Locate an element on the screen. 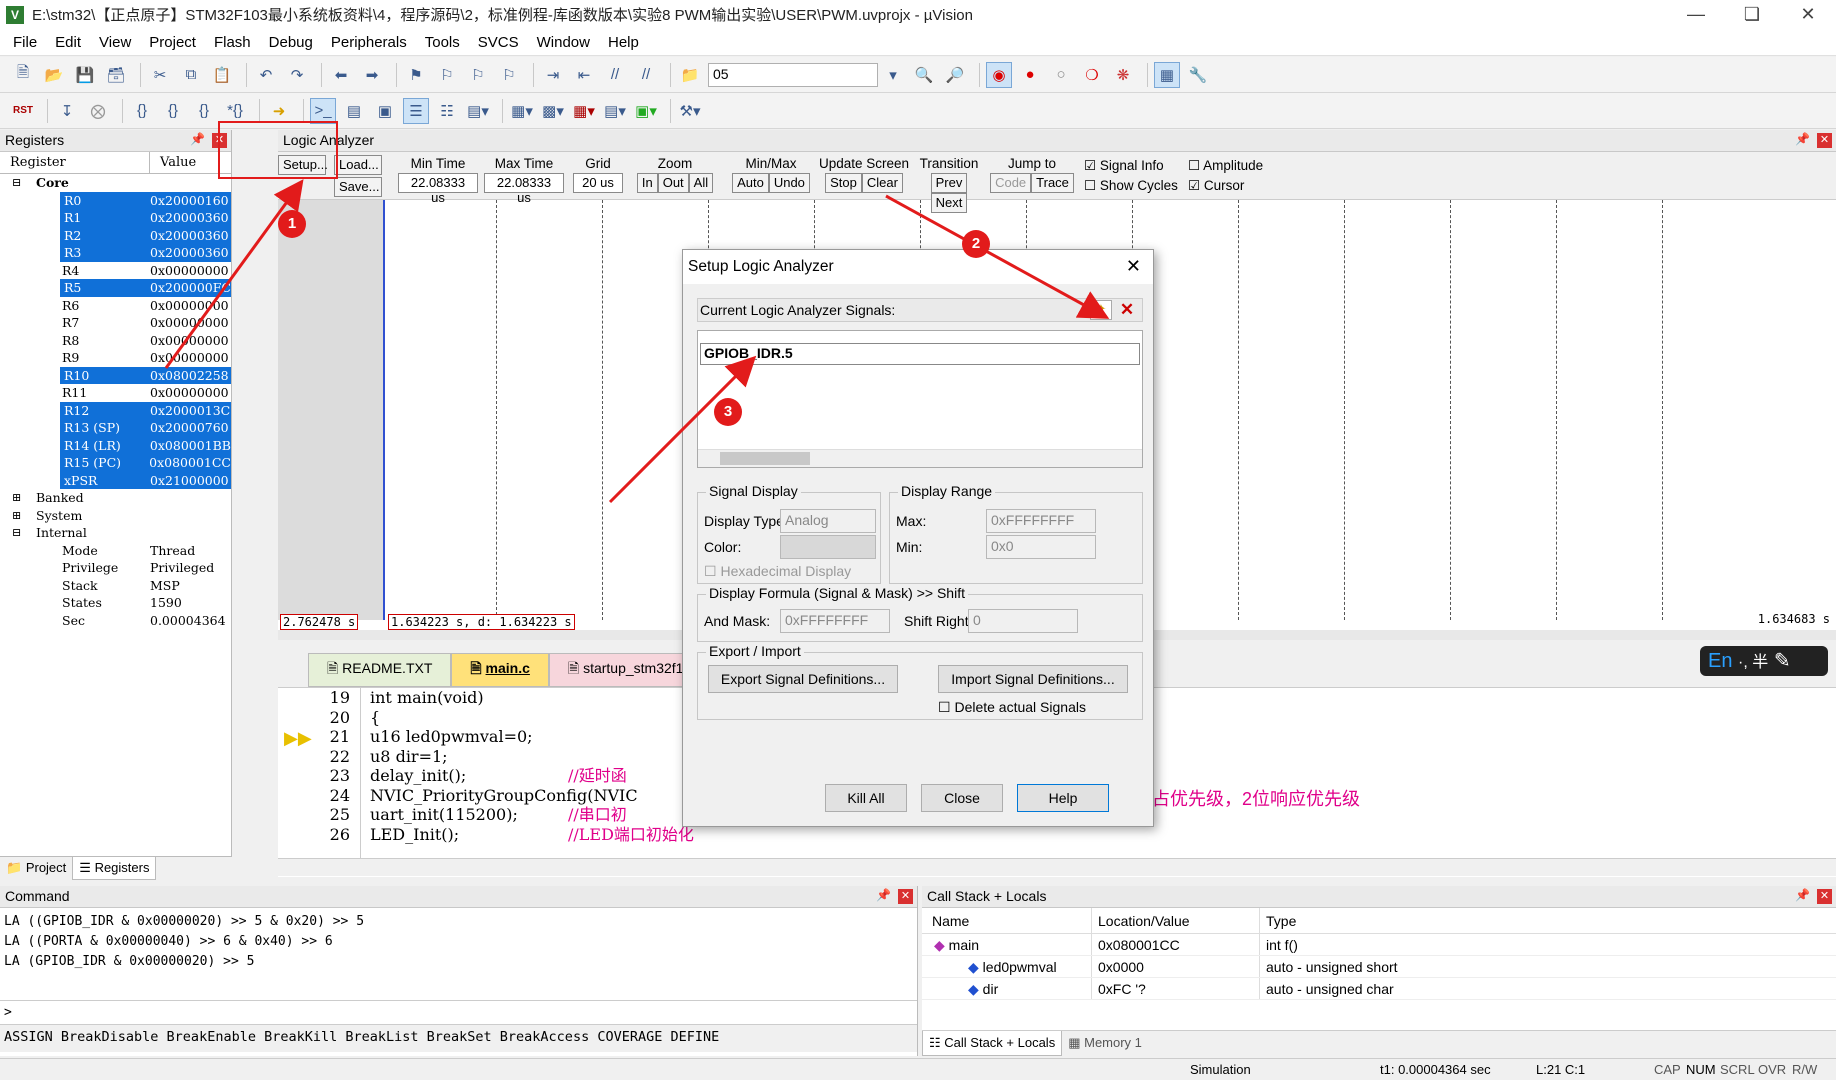 The image size is (1836, 1080). pin-icon: 📌 is located at coordinates (1802, 139).